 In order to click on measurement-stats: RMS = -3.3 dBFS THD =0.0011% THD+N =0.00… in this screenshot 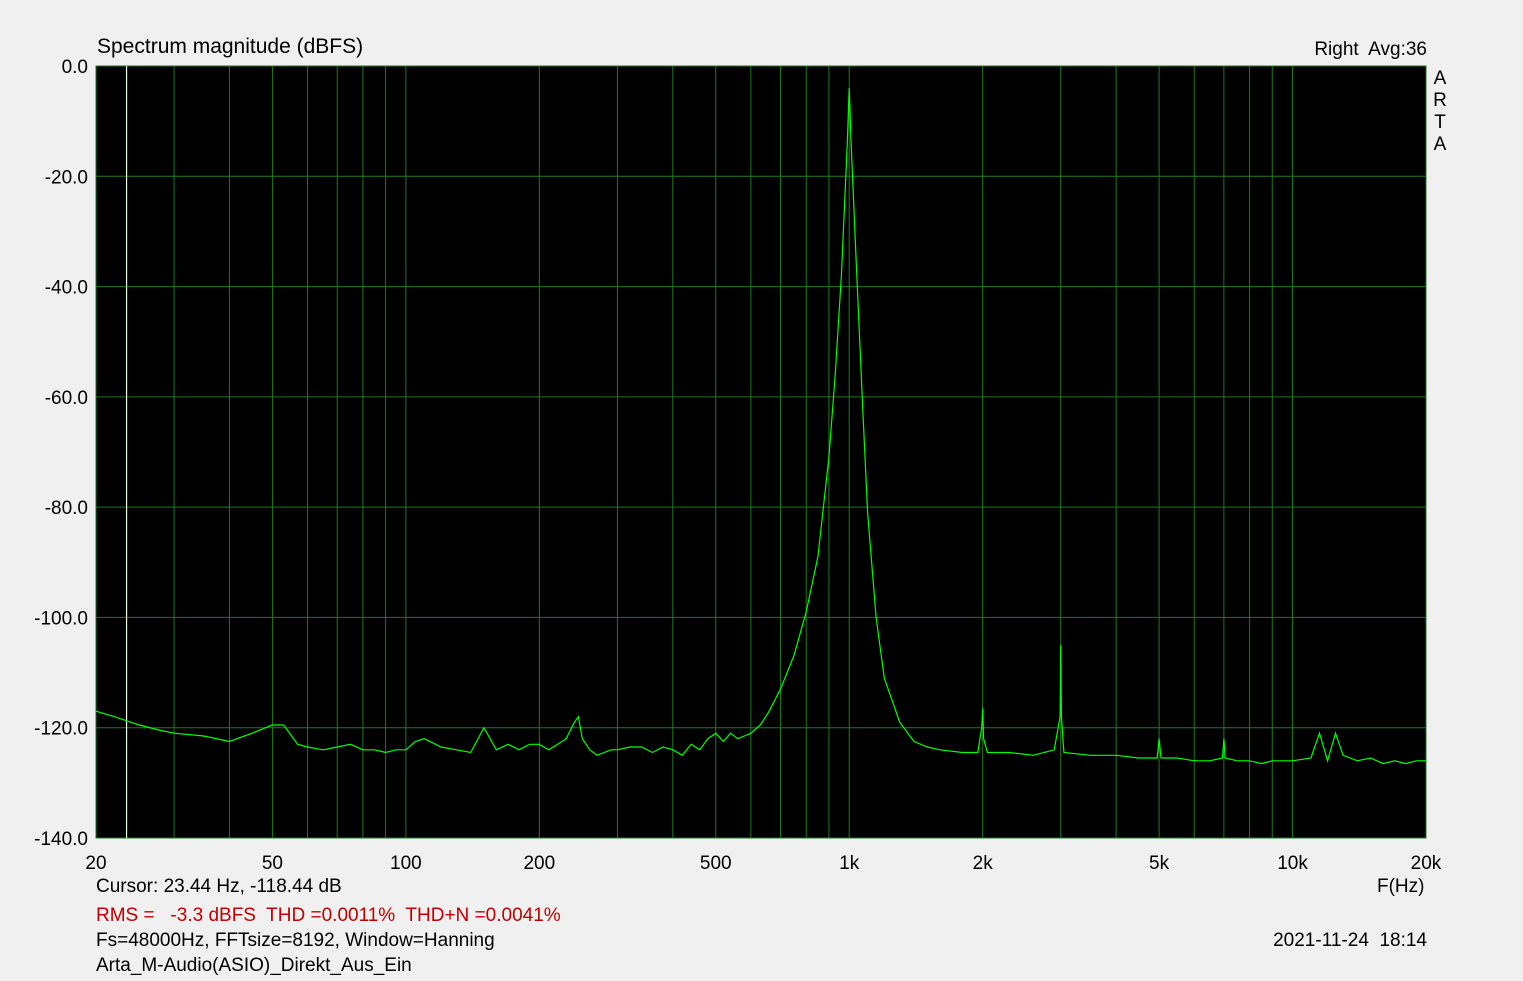, I will do `click(328, 915)`.